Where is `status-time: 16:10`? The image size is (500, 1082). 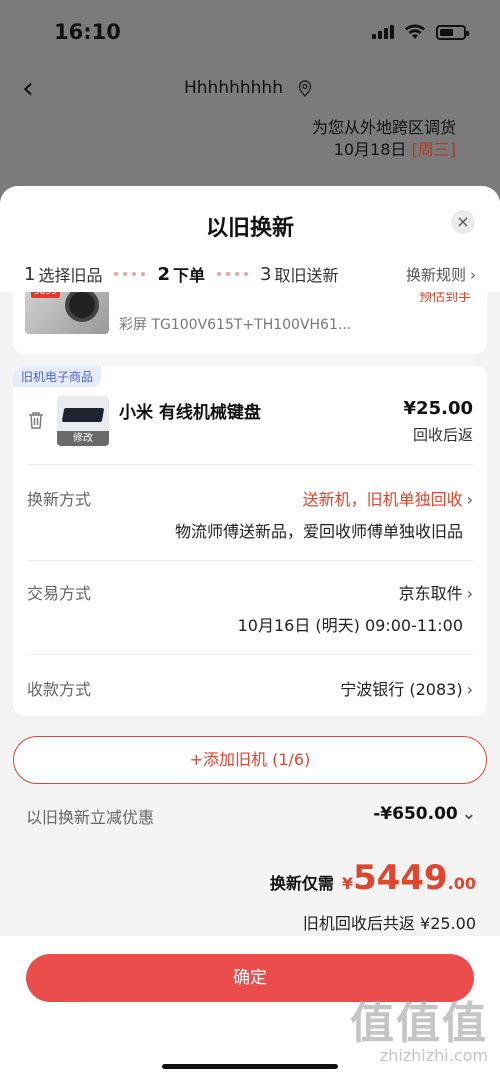
status-time: 16:10 is located at coordinates (87, 32).